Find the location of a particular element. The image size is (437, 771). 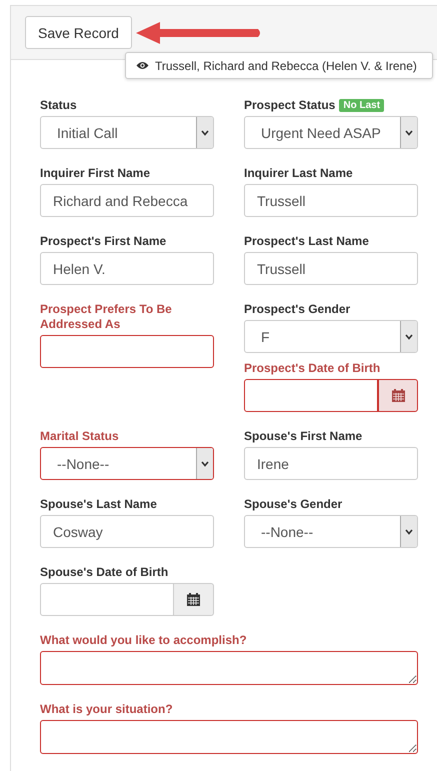

field-label: What is your situation? is located at coordinates (106, 709).